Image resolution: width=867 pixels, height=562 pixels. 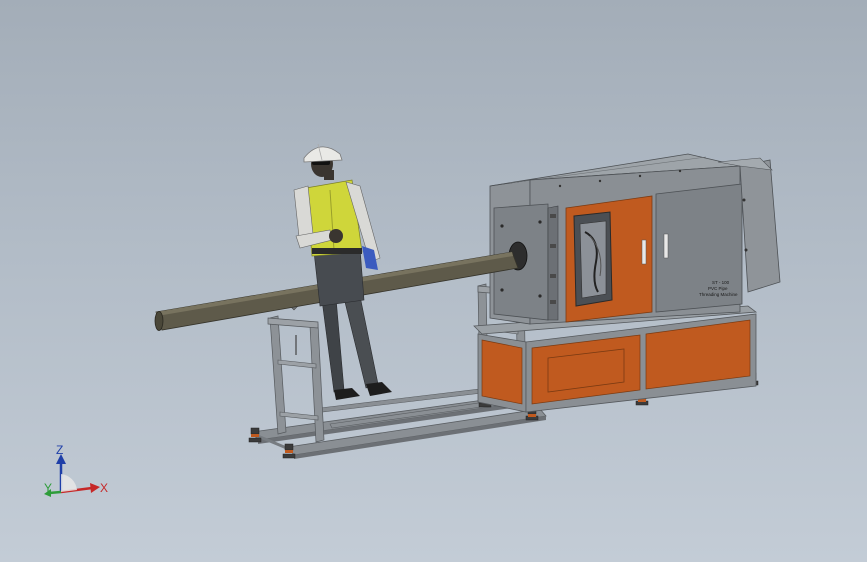 What do you see at coordinates (644, 252) in the screenshot?
I see `door-handle-left` at bounding box center [644, 252].